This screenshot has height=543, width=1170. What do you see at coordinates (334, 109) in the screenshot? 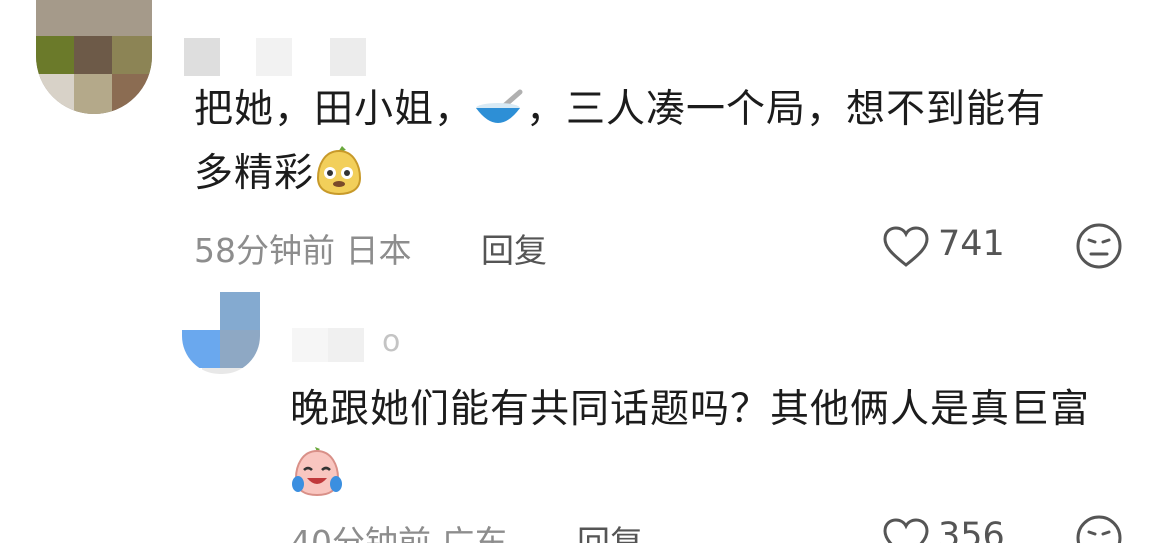
I see `comment-text-segment: 把她，田小姐，` at bounding box center [334, 109].